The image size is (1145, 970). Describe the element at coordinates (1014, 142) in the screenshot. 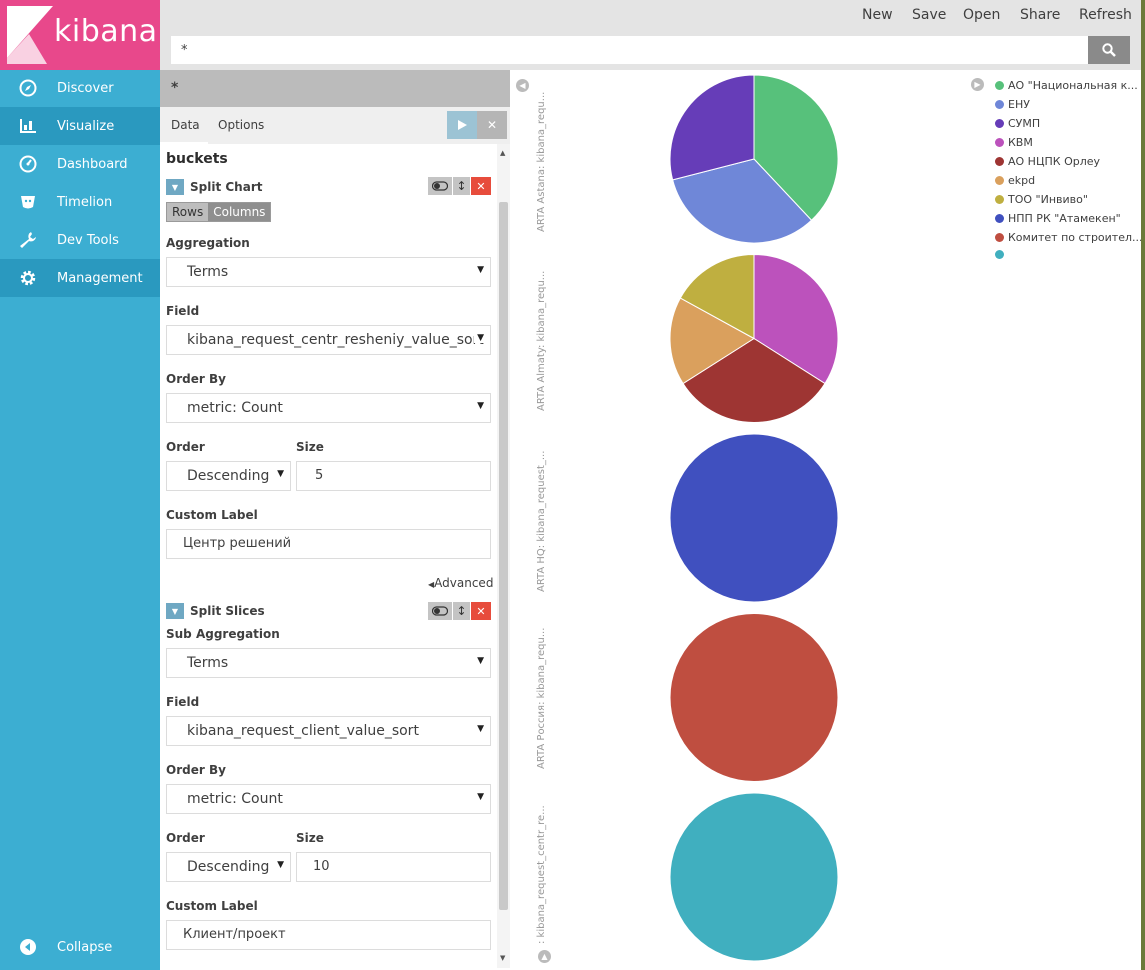

I see `legend-item: КВМ` at that location.